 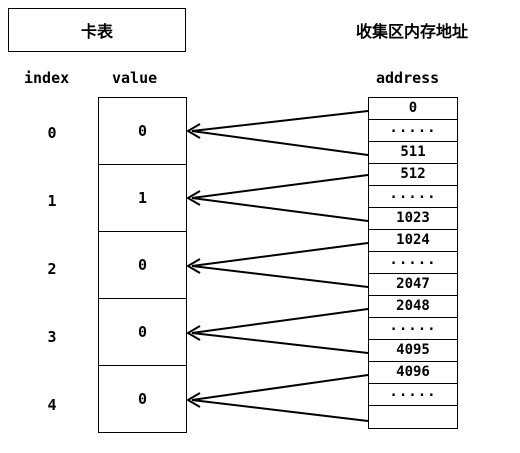 I want to click on card-value-1: 1, so click(x=142, y=198).